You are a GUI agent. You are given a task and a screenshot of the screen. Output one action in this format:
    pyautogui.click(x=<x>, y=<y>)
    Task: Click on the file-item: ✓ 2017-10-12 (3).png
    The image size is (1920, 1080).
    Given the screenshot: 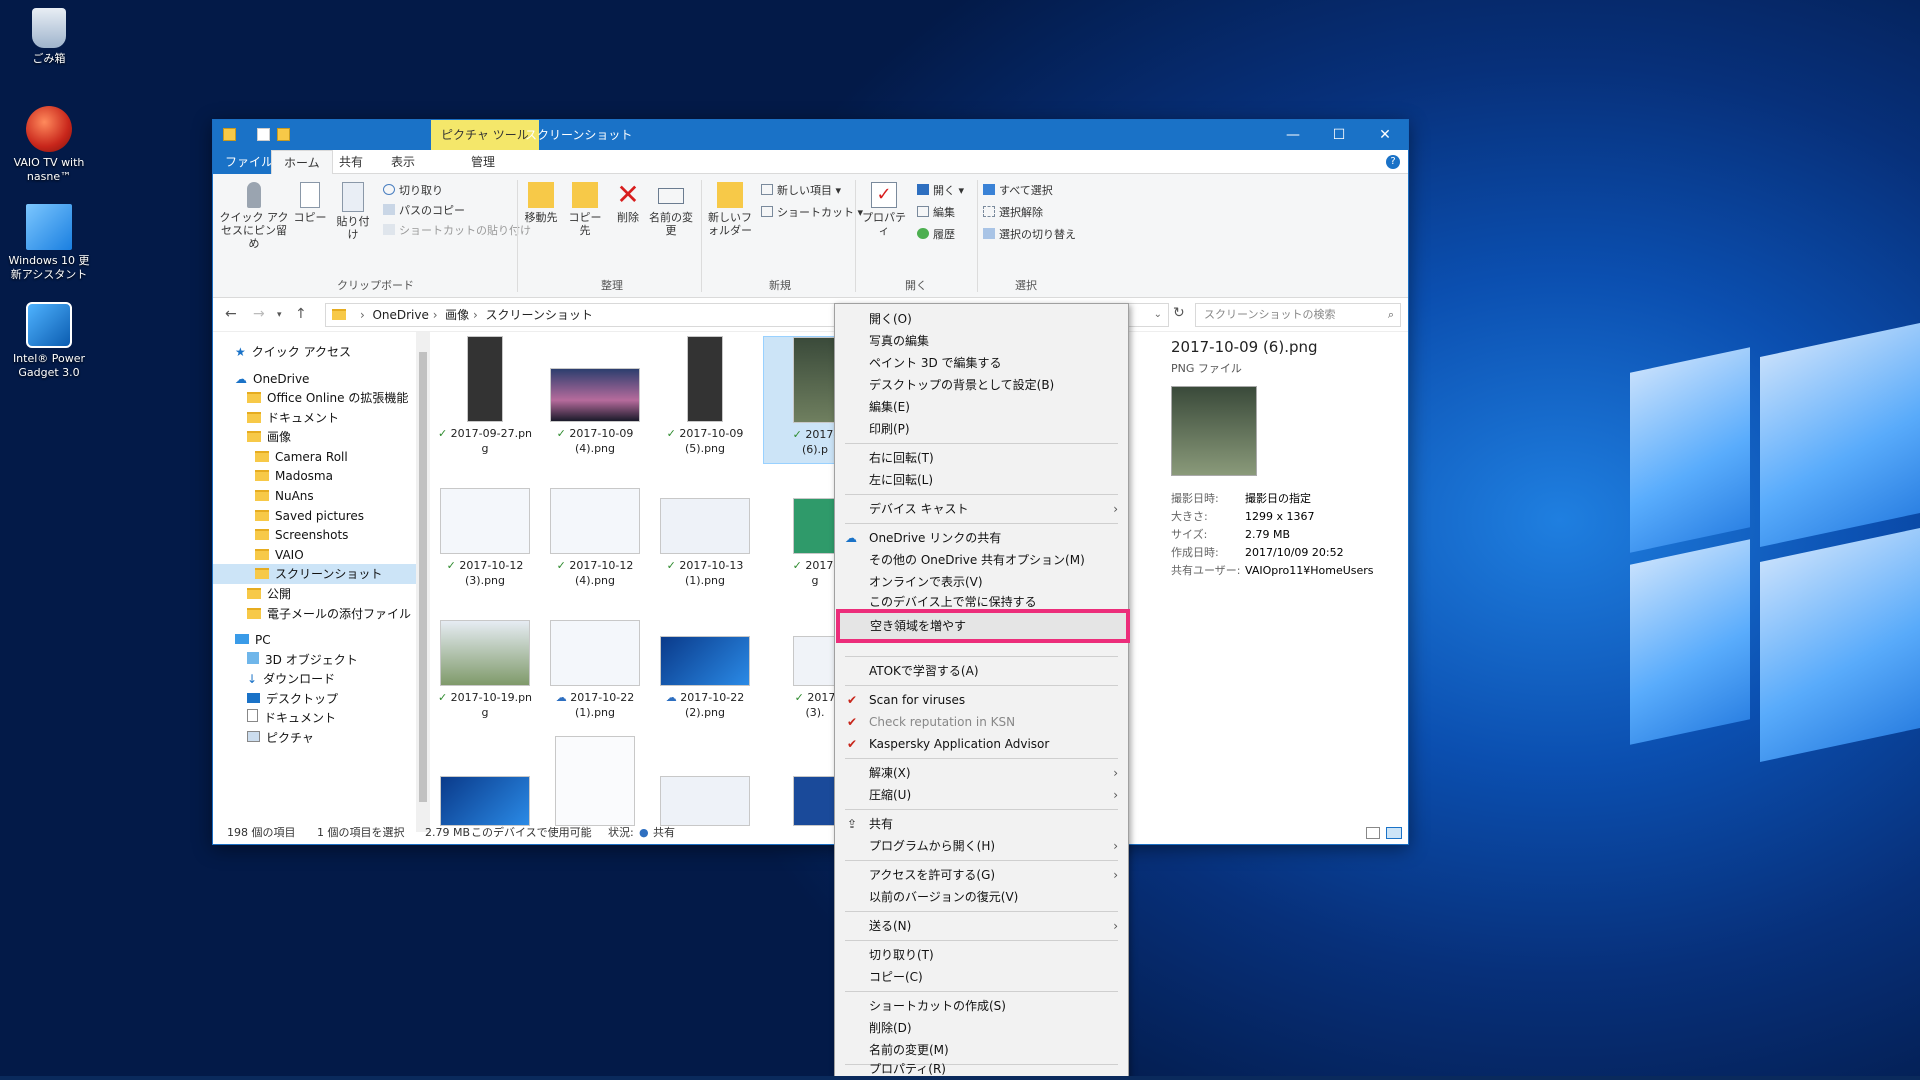 What is the action you would take?
    pyautogui.click(x=485, y=532)
    